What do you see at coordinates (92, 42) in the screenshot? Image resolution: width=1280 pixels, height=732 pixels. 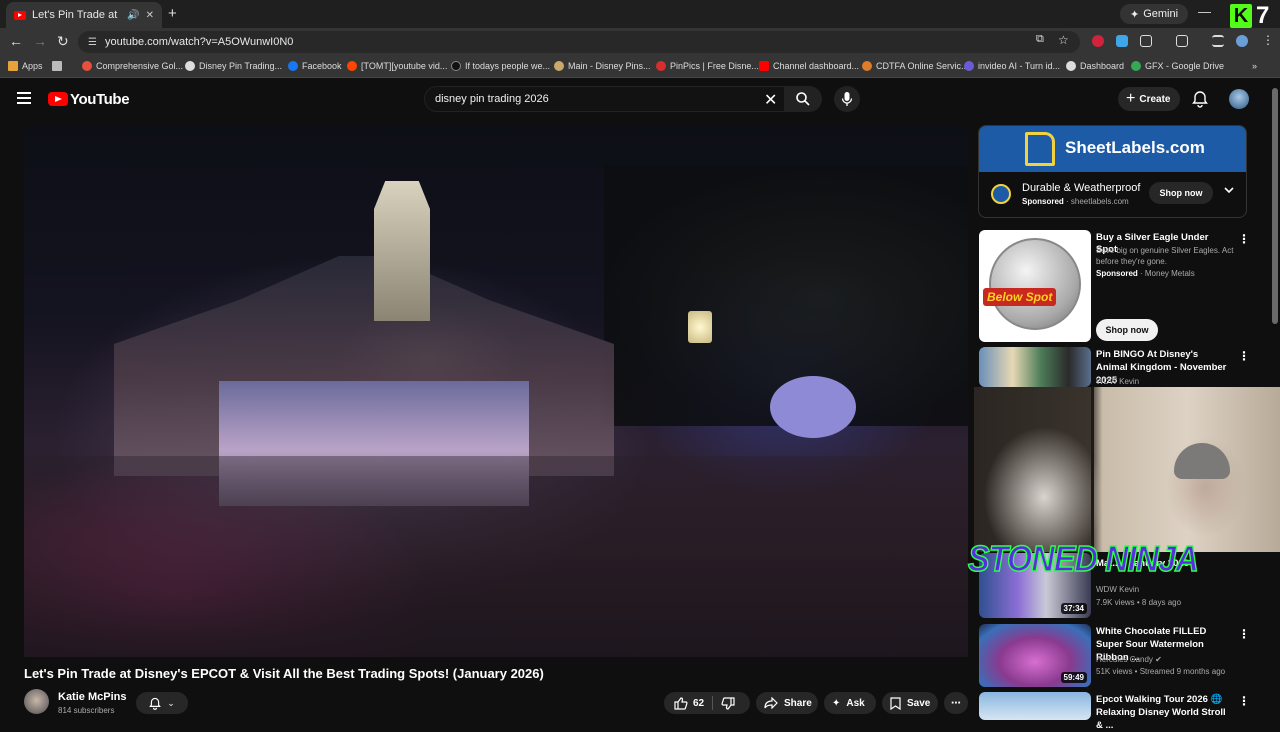 I see `site-info-icon: ☰` at bounding box center [92, 42].